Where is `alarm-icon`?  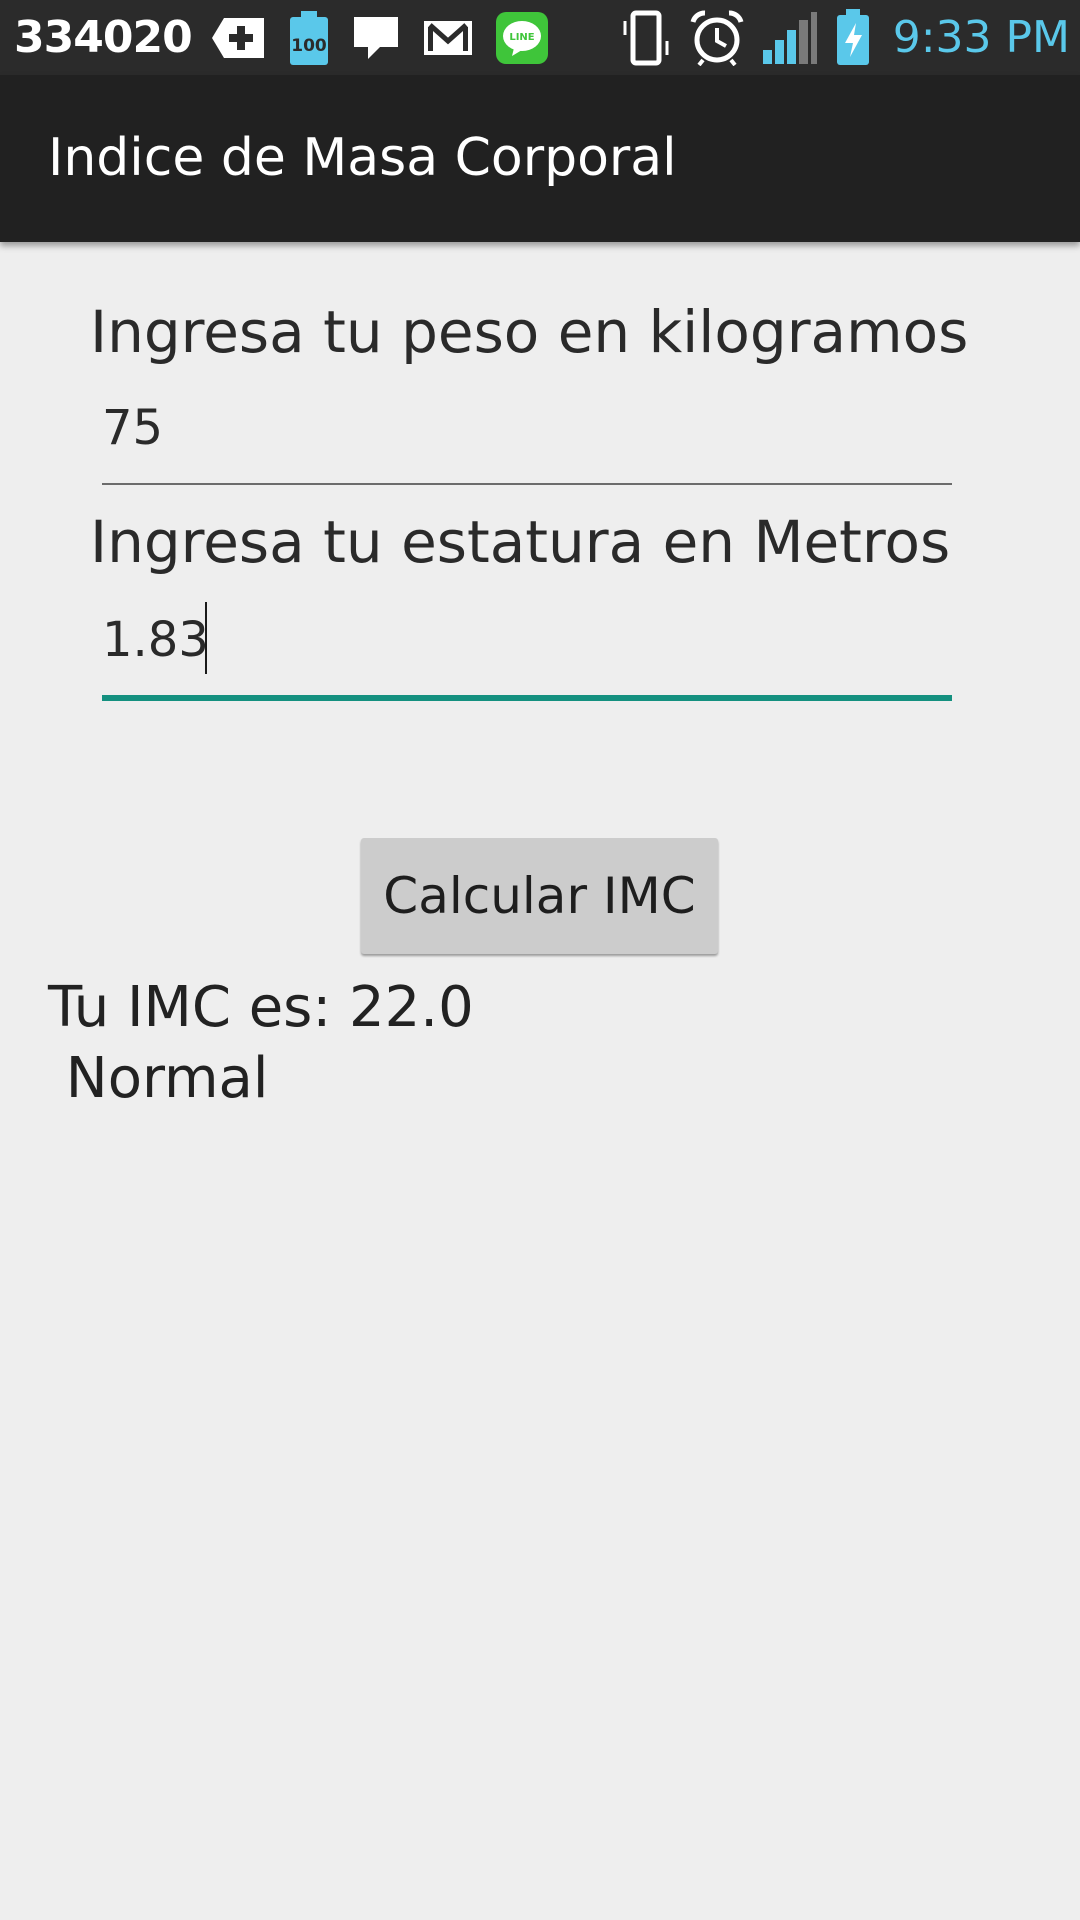 alarm-icon is located at coordinates (717, 38).